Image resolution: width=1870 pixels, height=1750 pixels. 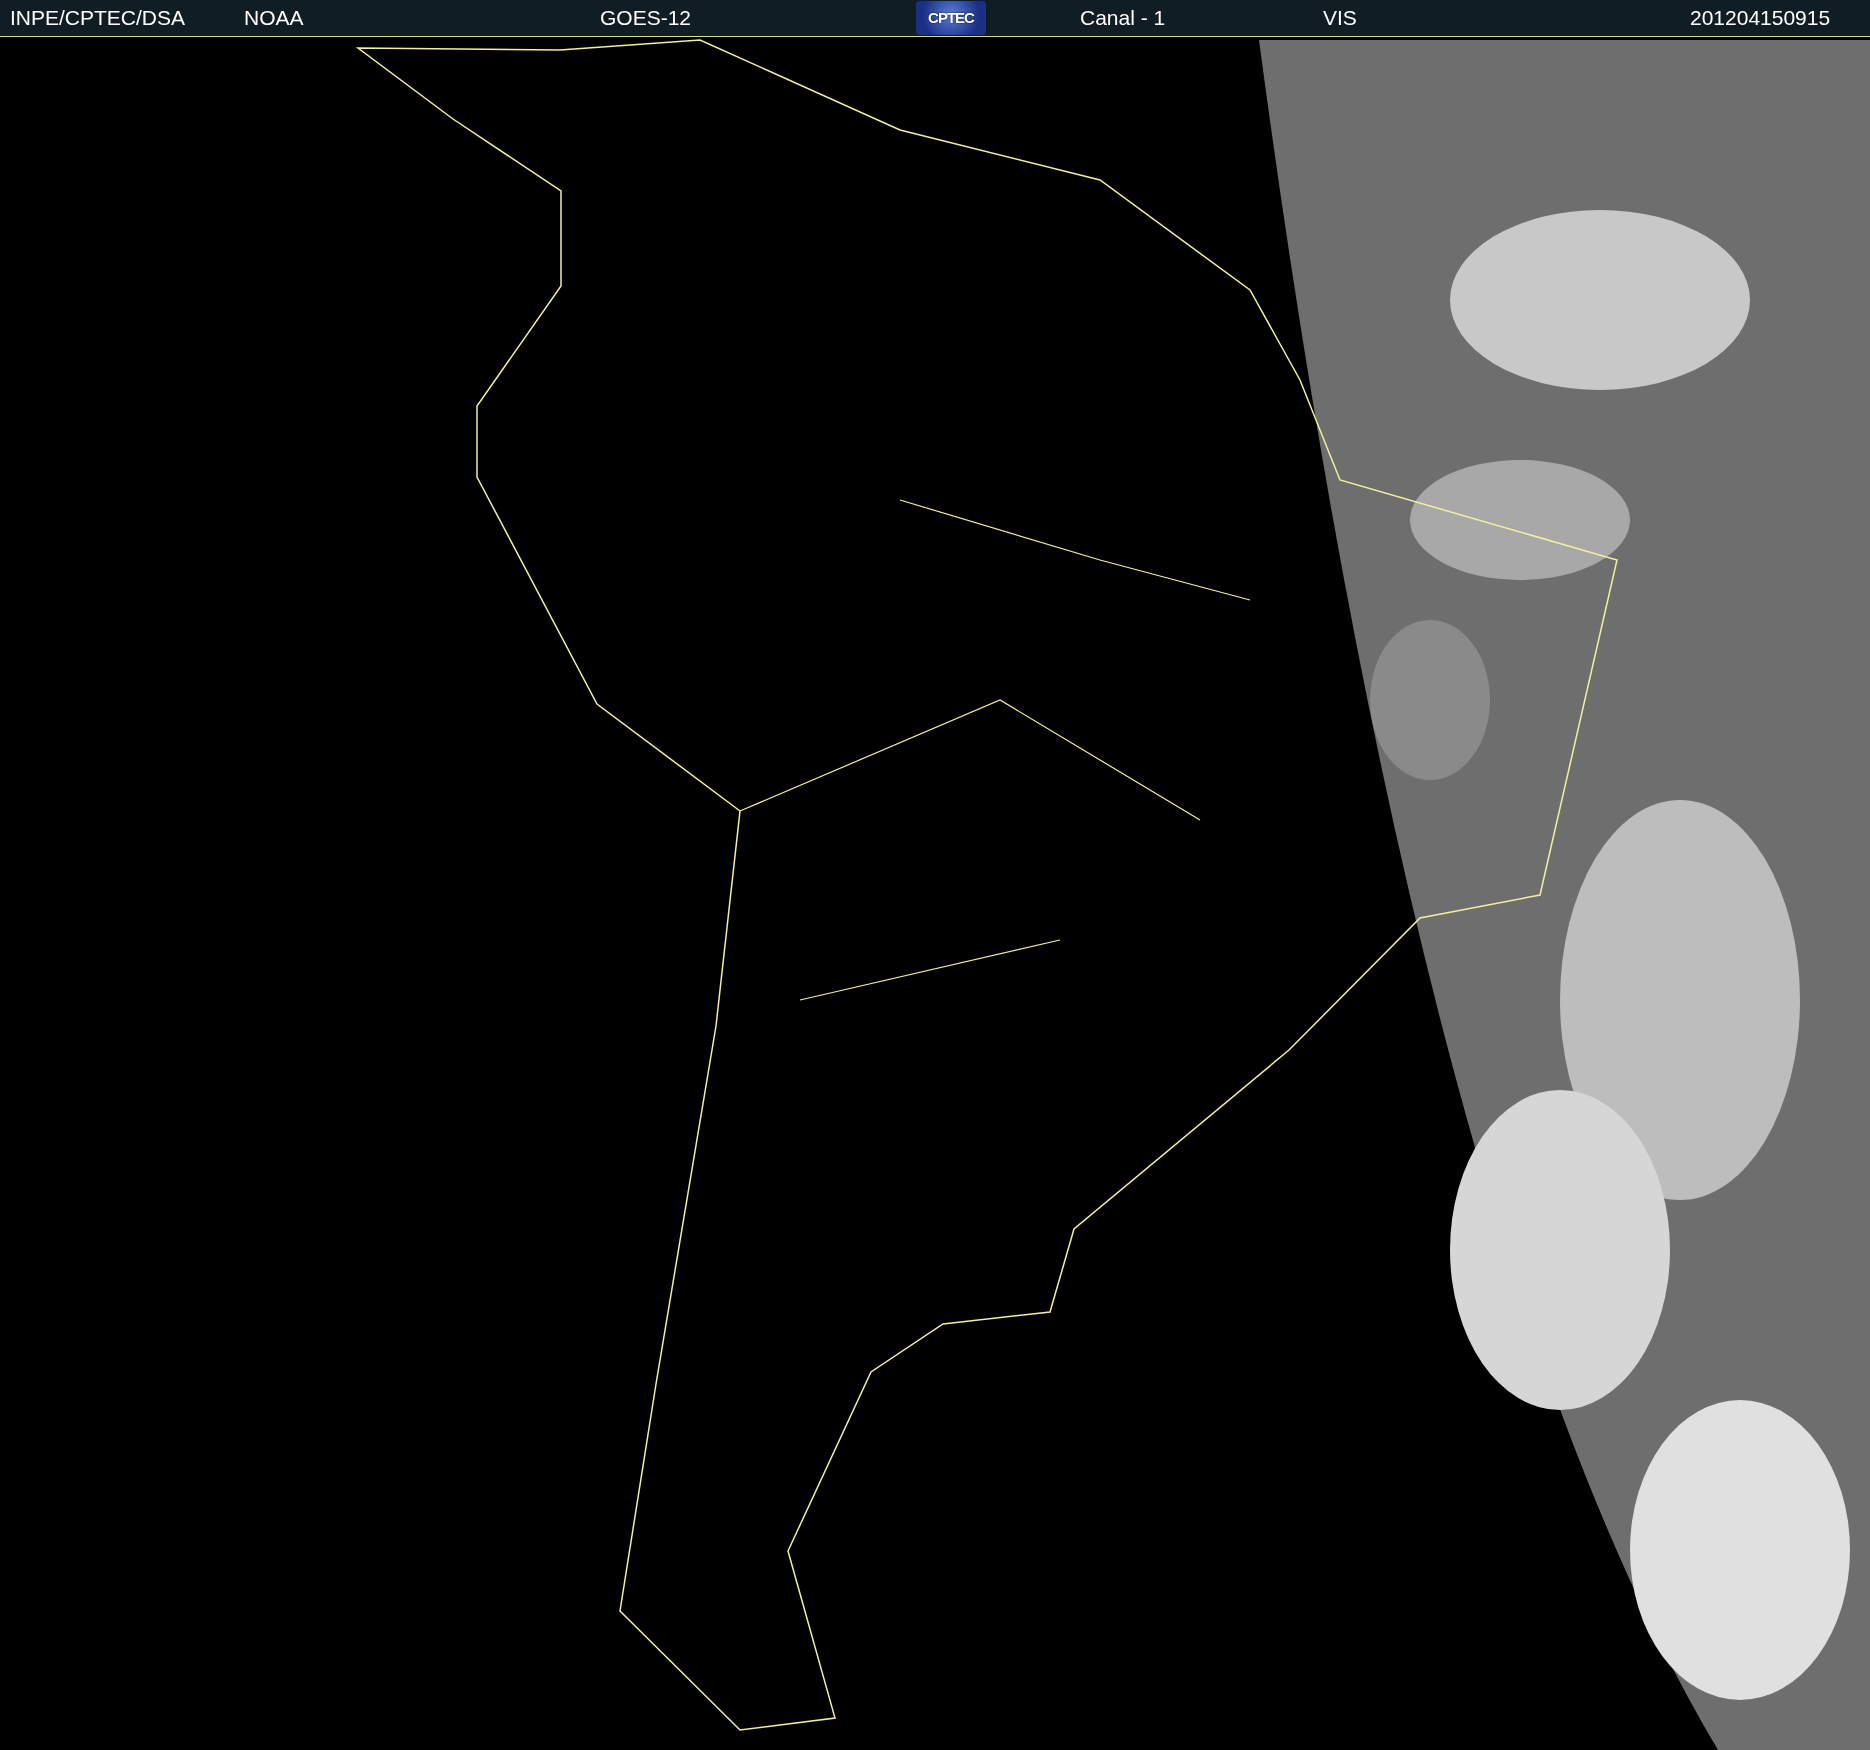 What do you see at coordinates (1123, 18) in the screenshot?
I see `header-label: Canal - 1` at bounding box center [1123, 18].